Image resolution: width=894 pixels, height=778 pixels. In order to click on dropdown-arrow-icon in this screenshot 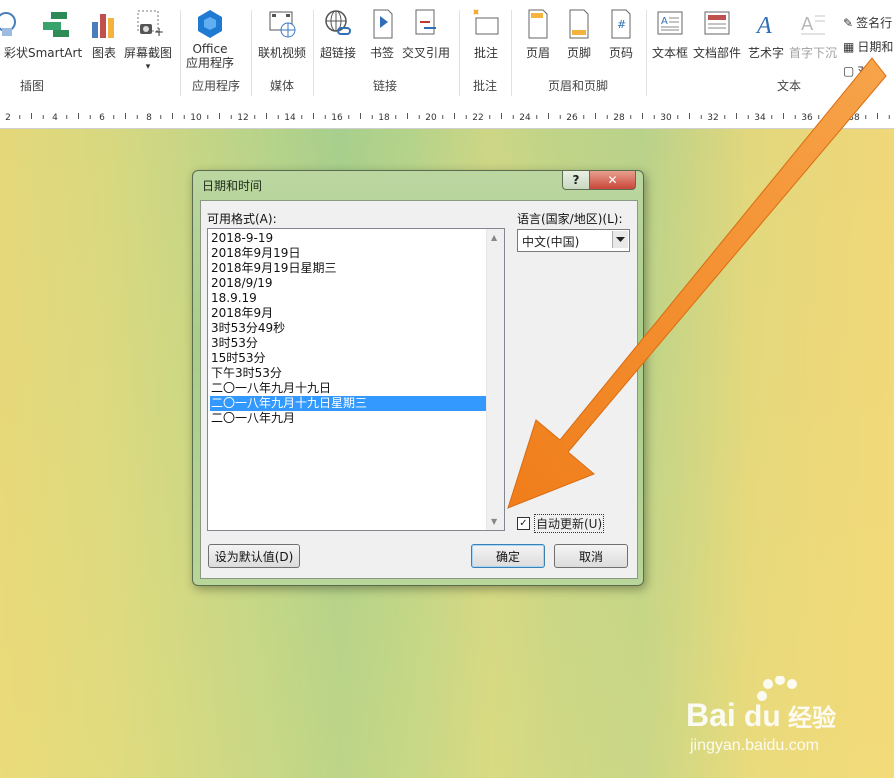, I will do `click(620, 239)`.